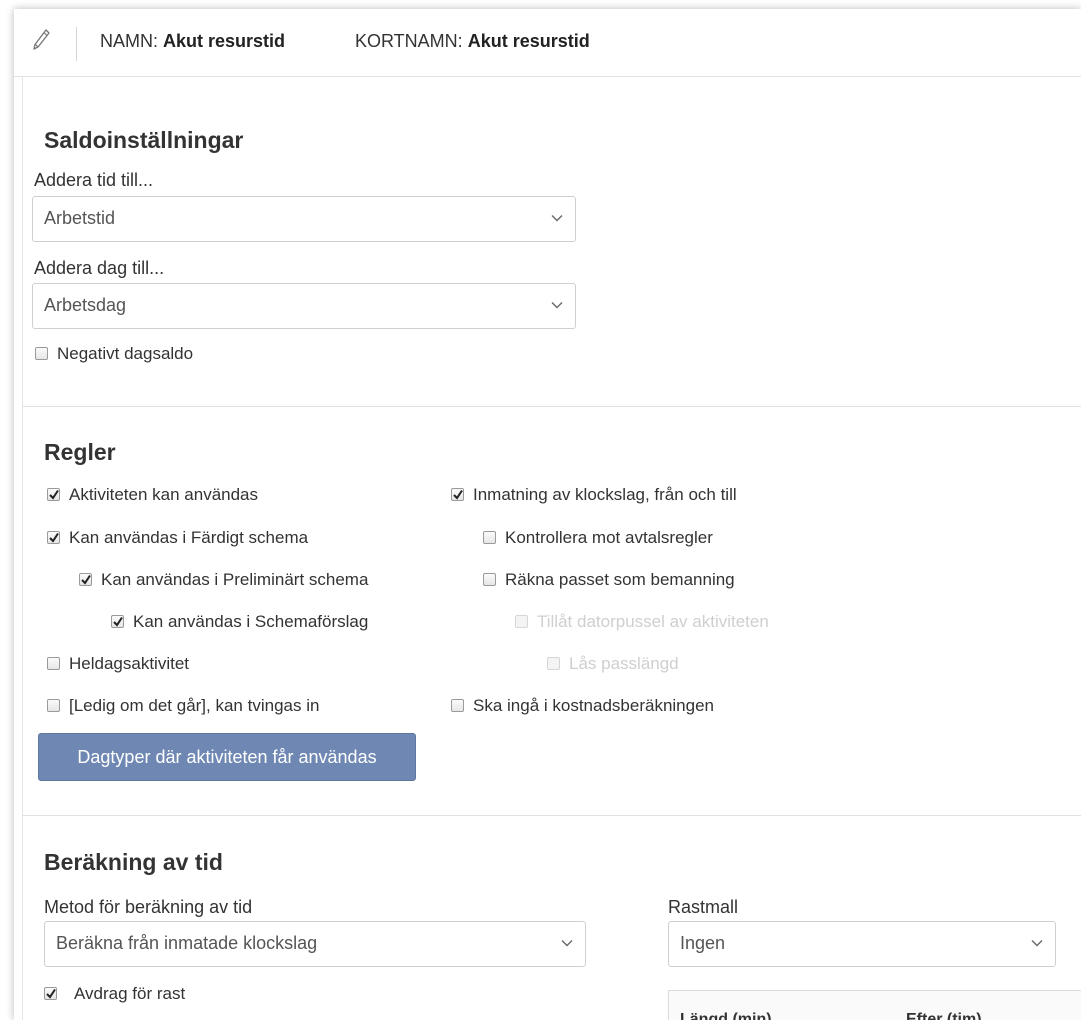 This screenshot has height=1020, width=1081. Describe the element at coordinates (605, 494) in the screenshot. I see `rule-label: Inmatning av klockslag, från och till` at that location.